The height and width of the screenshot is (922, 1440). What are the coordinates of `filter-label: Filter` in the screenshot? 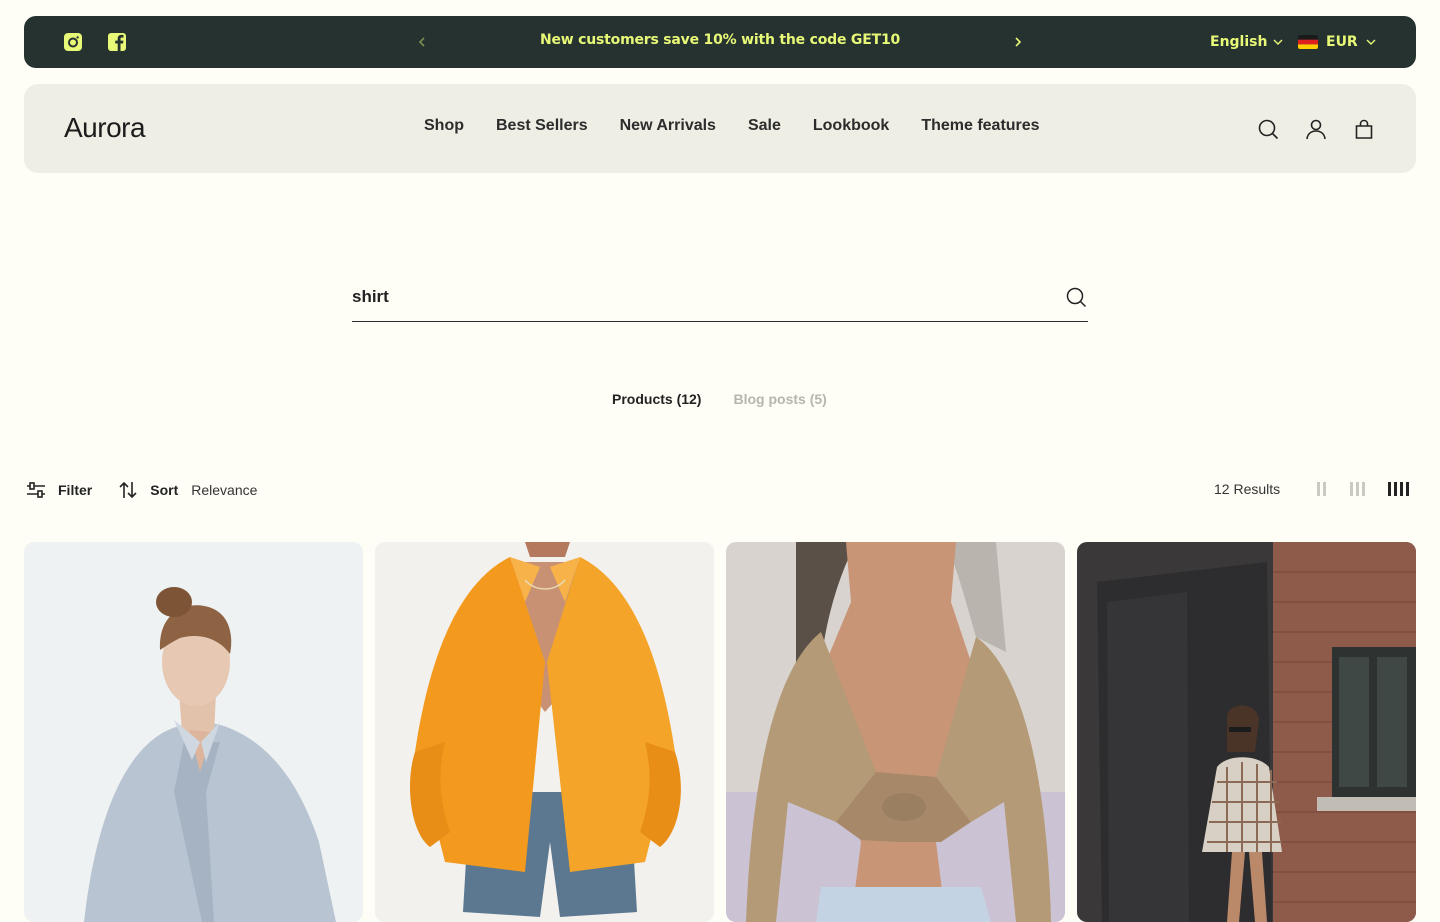 It's located at (75, 490).